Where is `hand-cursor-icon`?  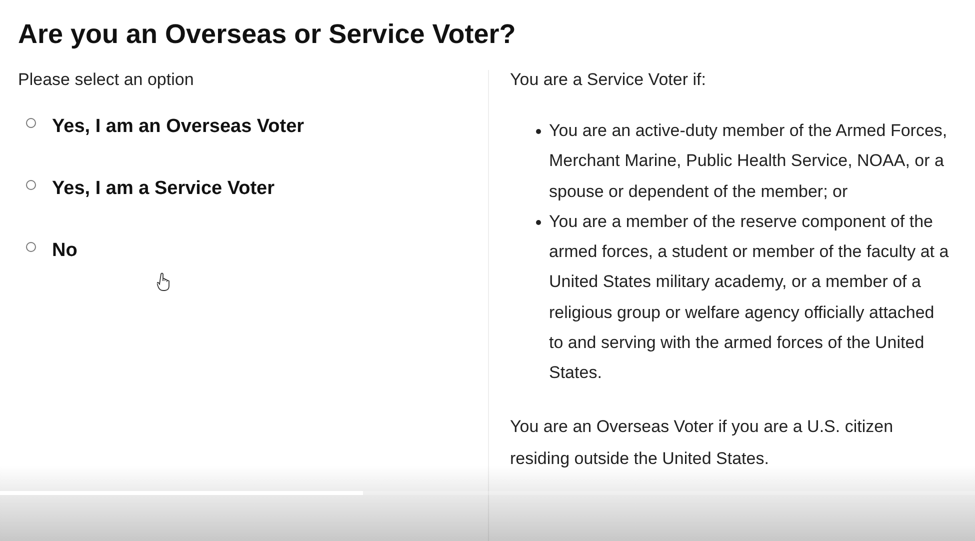 hand-cursor-icon is located at coordinates (164, 282).